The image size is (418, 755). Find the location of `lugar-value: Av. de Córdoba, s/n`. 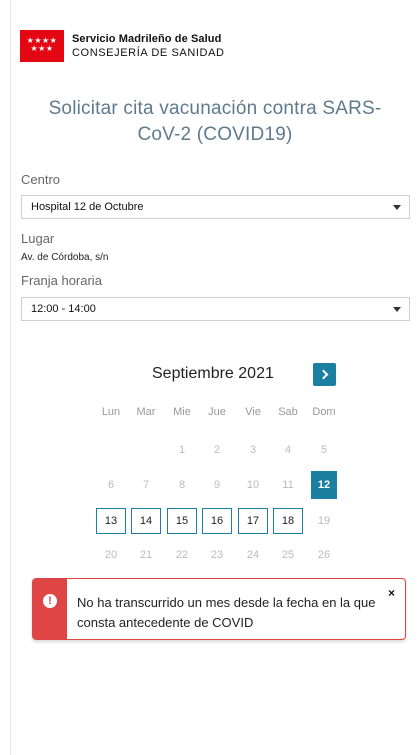

lugar-value: Av. de Córdoba, s/n is located at coordinates (65, 257).